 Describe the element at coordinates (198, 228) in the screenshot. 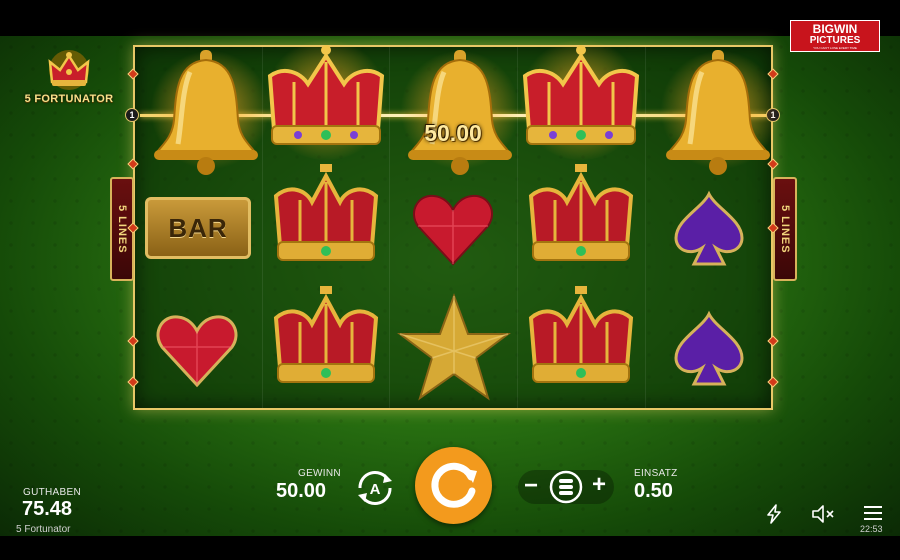

I see `bar-symbol: BAR` at that location.